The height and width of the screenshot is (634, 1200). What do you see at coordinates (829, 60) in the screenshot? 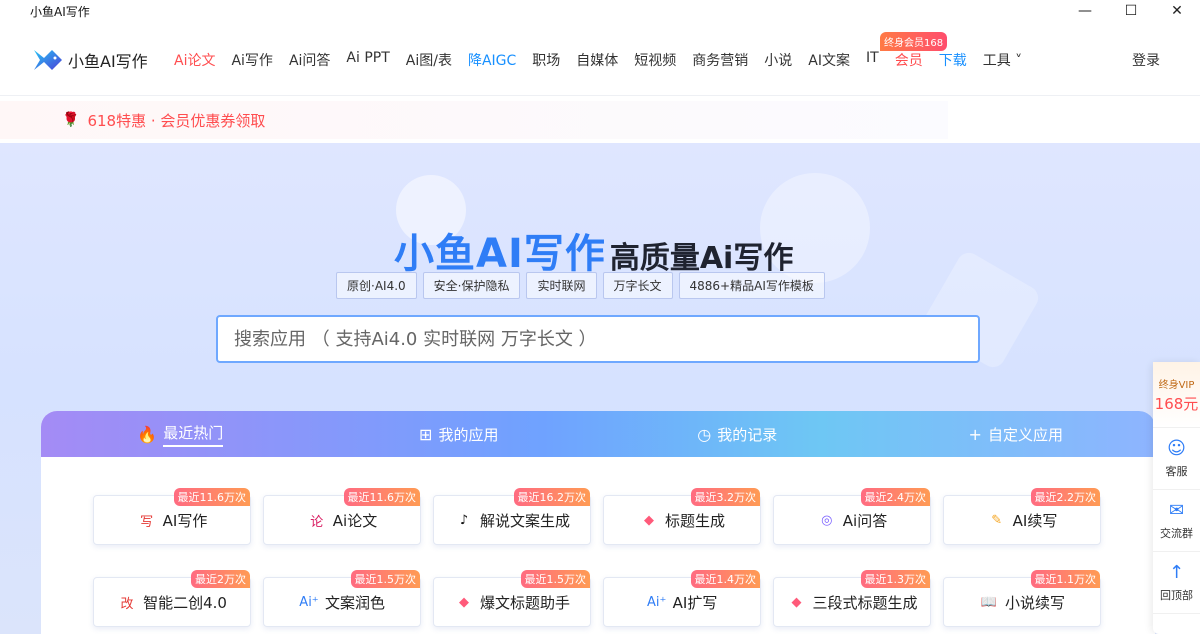
I see `nav-item: AI文案` at bounding box center [829, 60].